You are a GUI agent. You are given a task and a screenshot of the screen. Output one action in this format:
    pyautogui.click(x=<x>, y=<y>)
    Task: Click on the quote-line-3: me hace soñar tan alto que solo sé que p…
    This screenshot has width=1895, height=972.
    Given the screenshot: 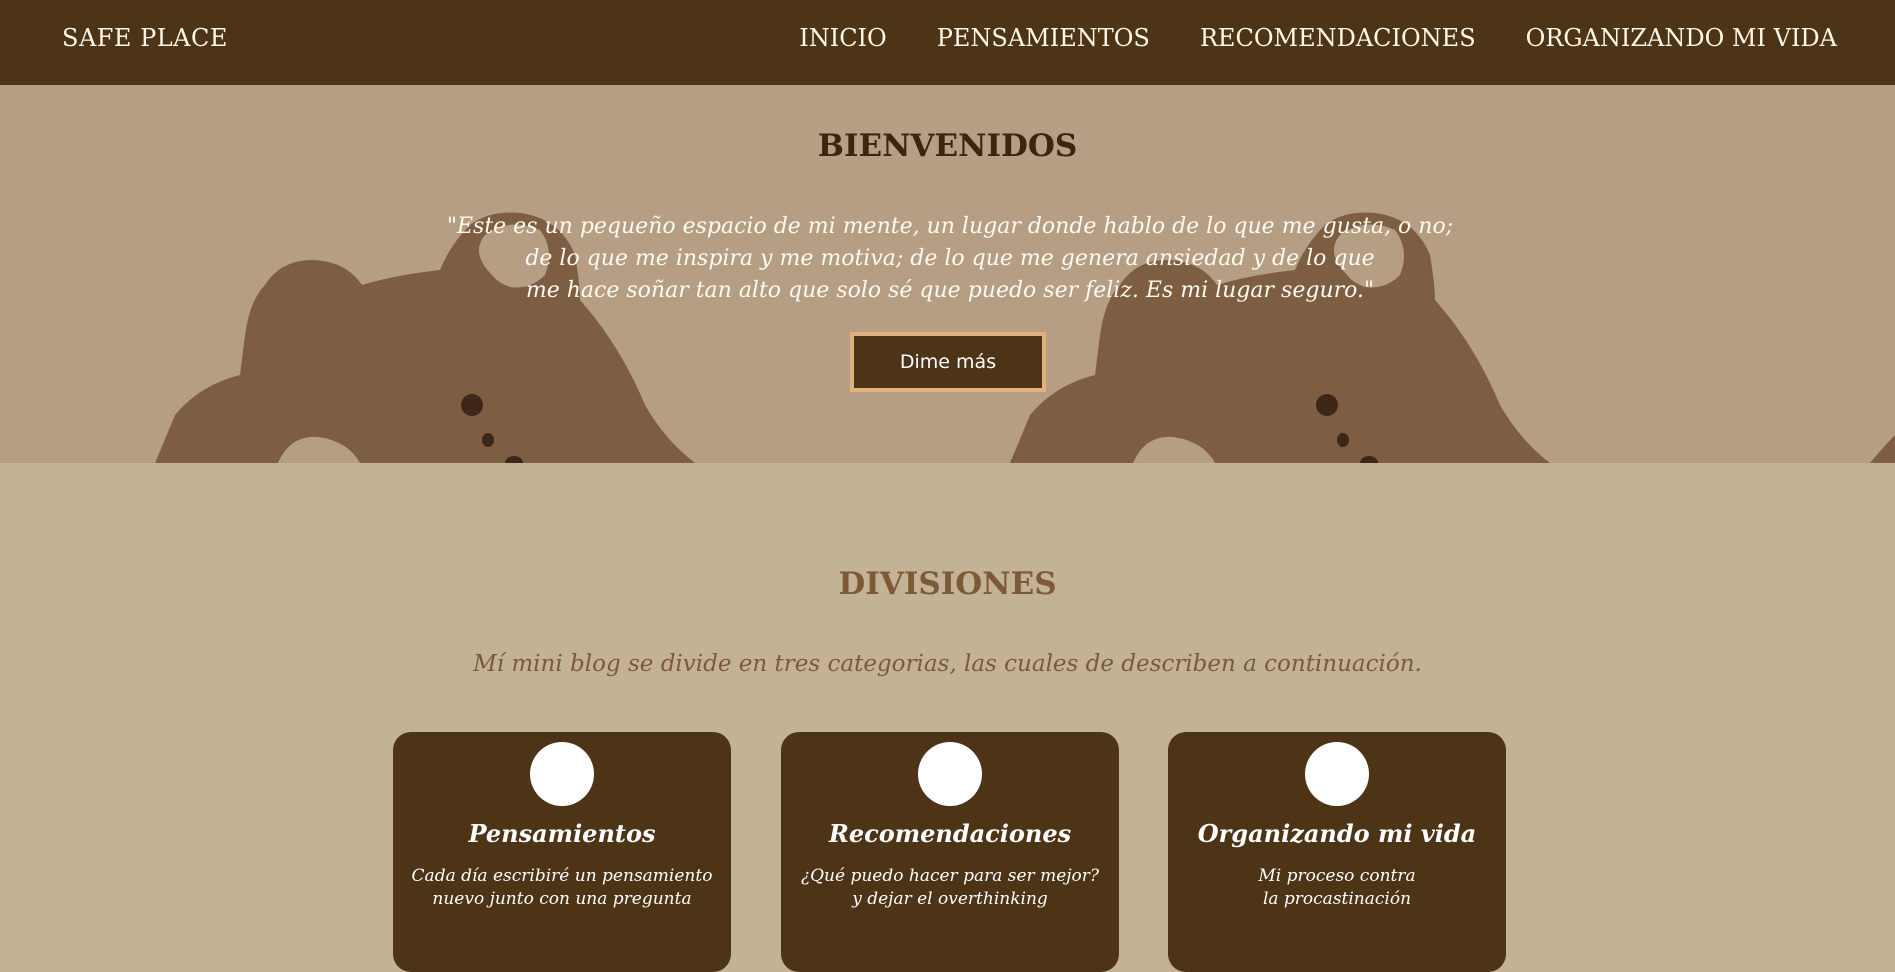 What is the action you would take?
    pyautogui.click(x=950, y=290)
    